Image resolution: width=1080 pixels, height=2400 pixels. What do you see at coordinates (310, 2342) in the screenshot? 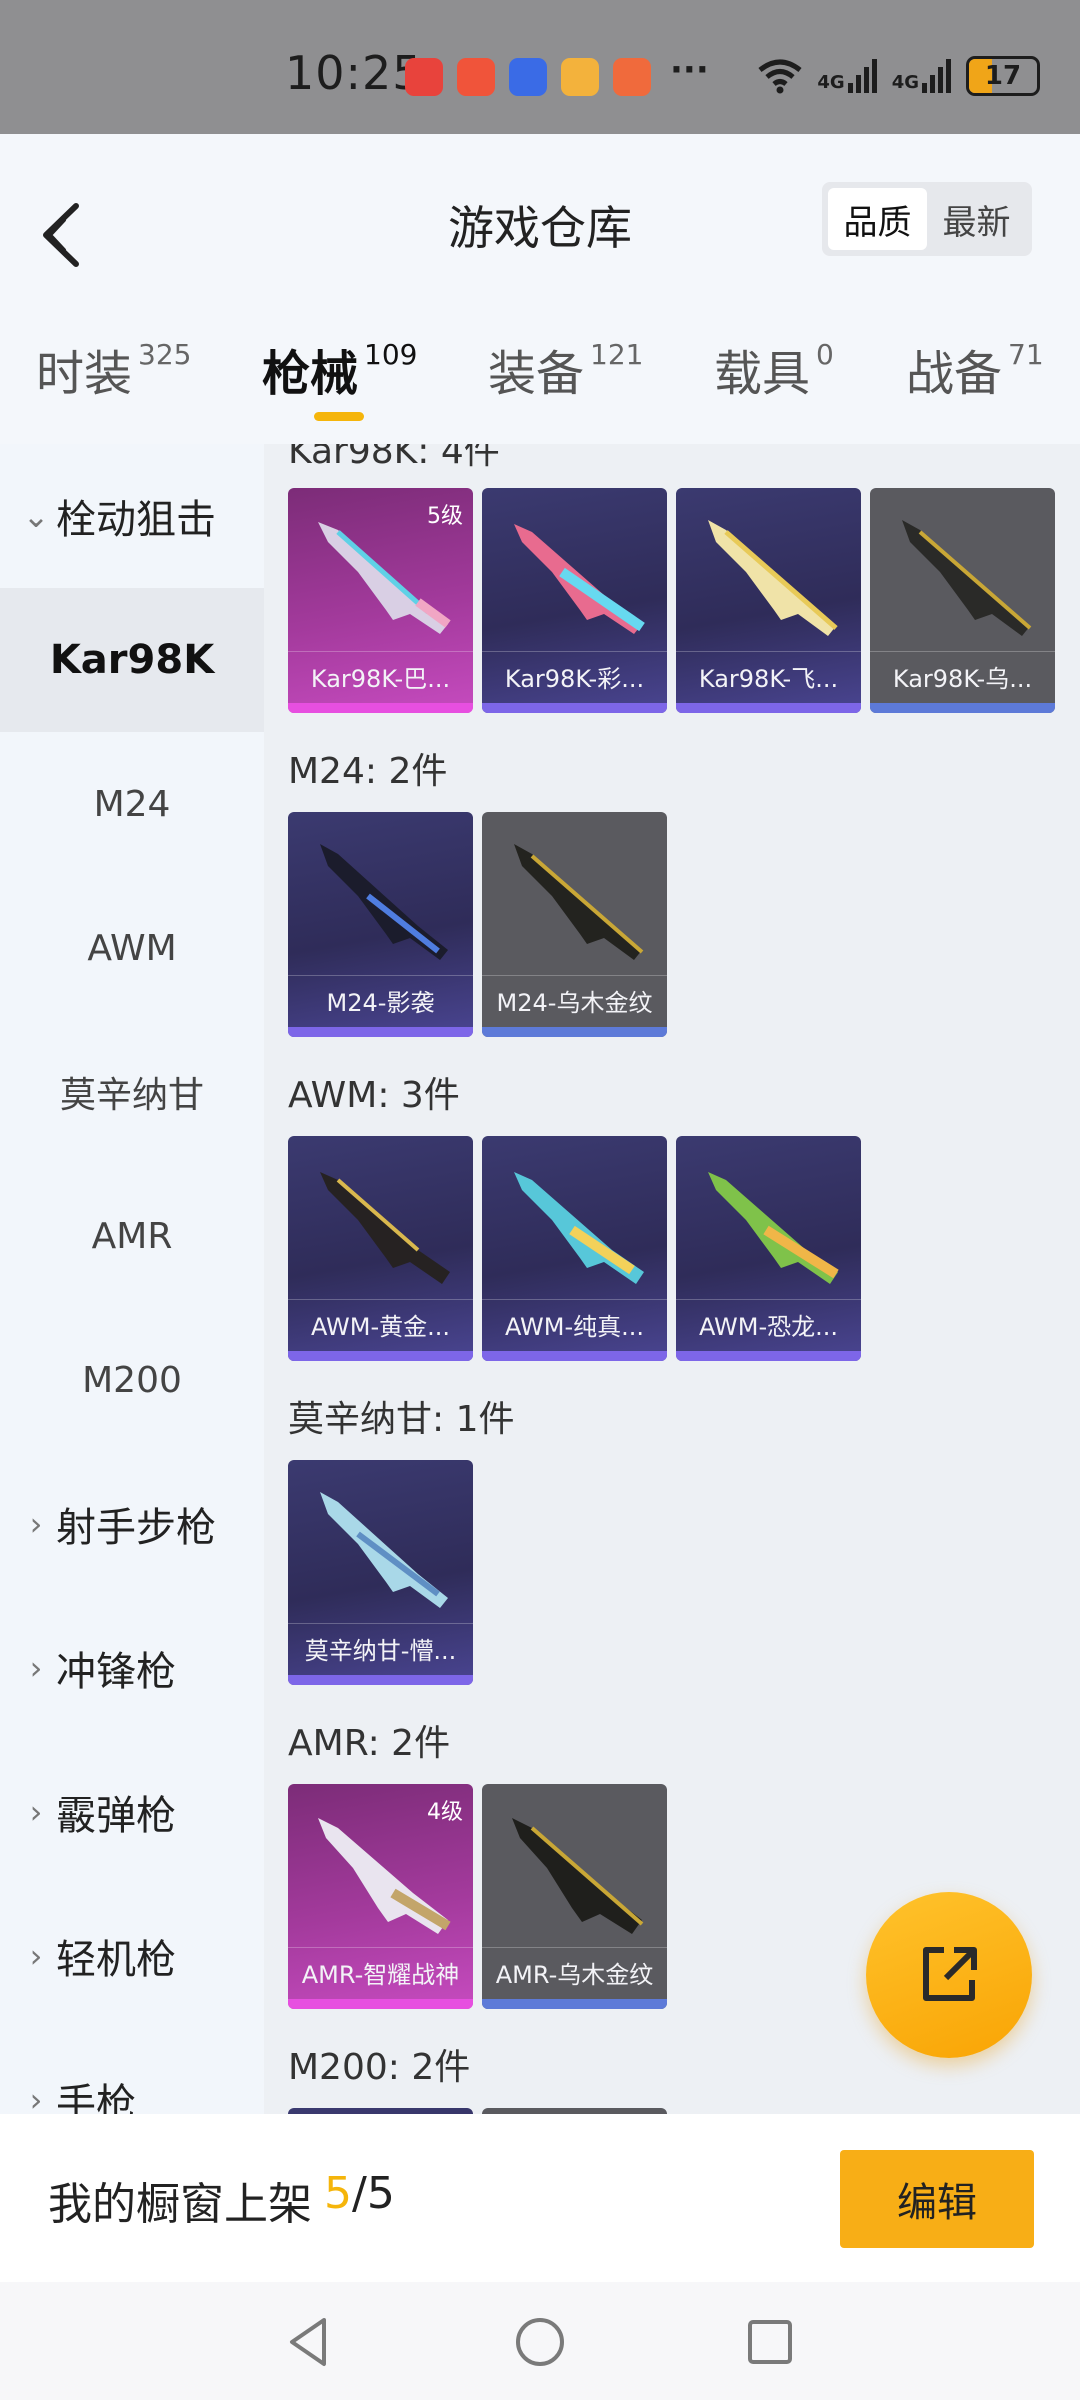
I see `nav-back-icon` at bounding box center [310, 2342].